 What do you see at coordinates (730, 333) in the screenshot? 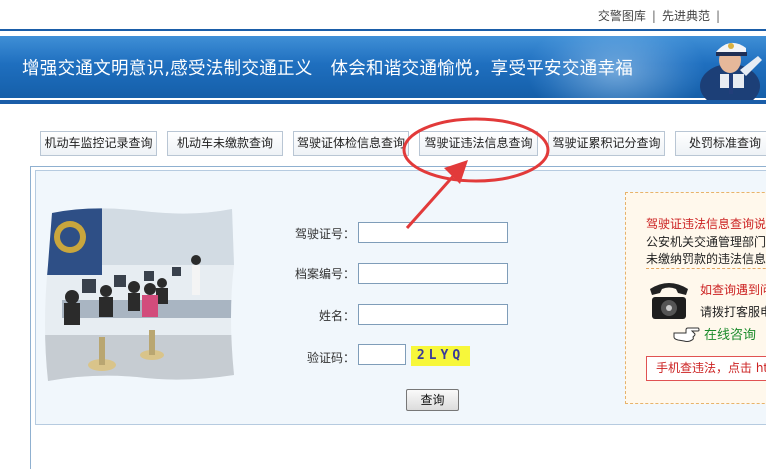
I see `online-consult-link: 在线咨询` at bounding box center [730, 333].